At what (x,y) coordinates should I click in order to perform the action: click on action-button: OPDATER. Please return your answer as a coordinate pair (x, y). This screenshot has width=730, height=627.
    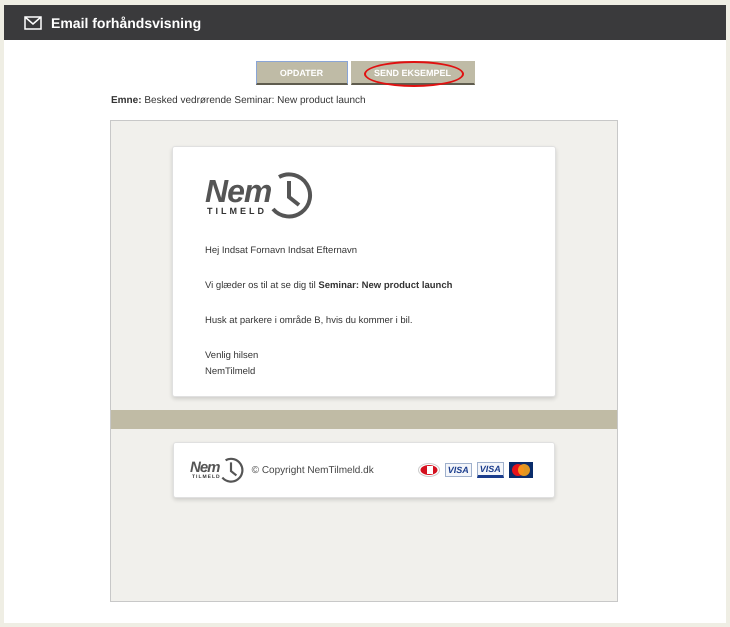
    Looking at the image, I should click on (302, 73).